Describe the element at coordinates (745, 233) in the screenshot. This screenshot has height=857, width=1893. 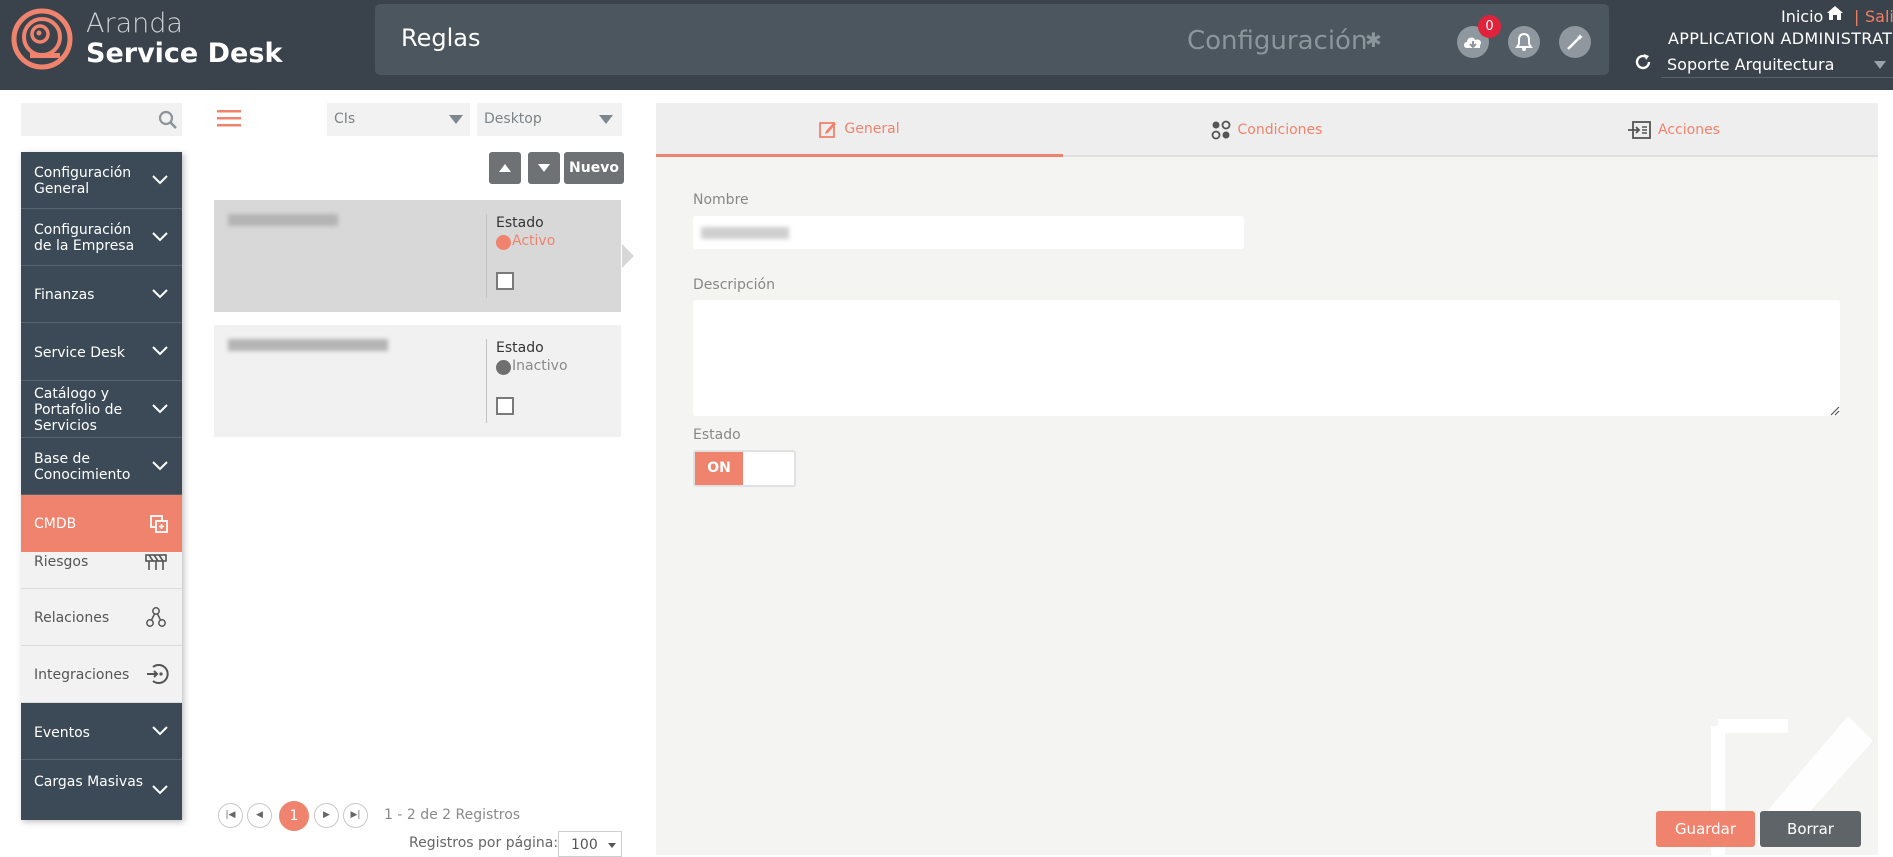
I see `nombre-value-redacted` at that location.